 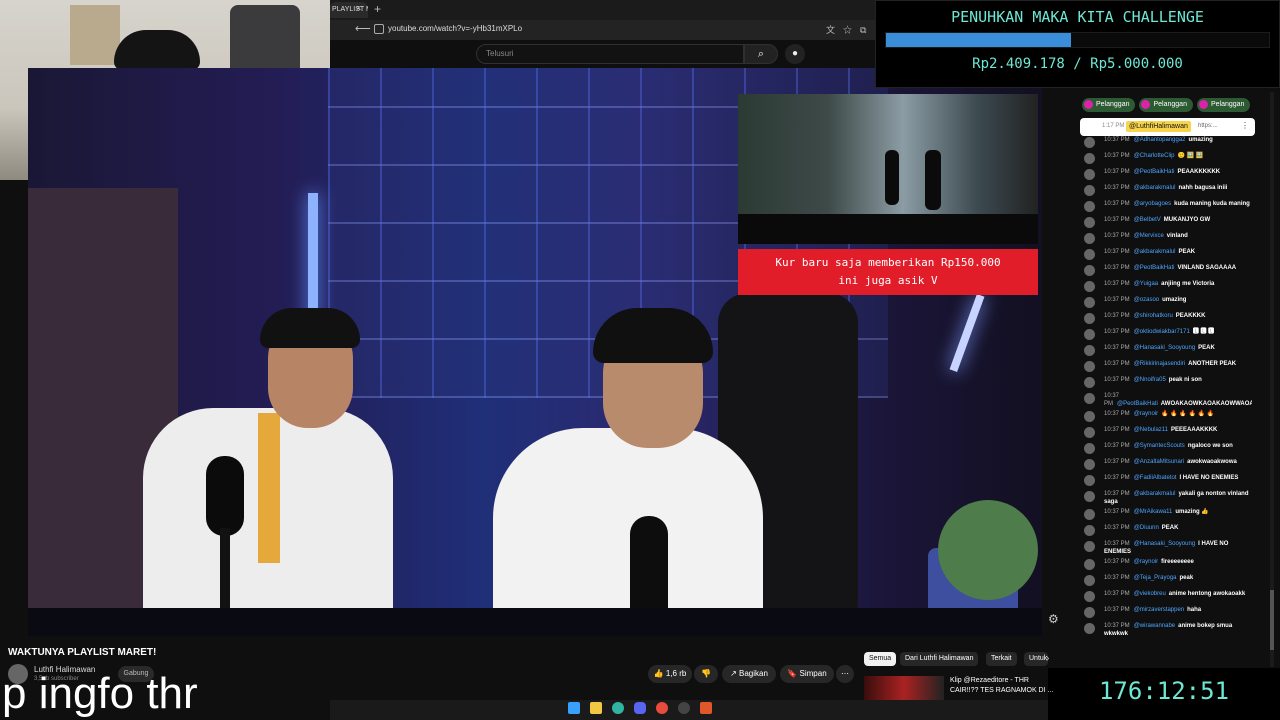 What do you see at coordinates (1154, 626) in the screenshot?
I see `chat-username: @wirawannabe` at bounding box center [1154, 626].